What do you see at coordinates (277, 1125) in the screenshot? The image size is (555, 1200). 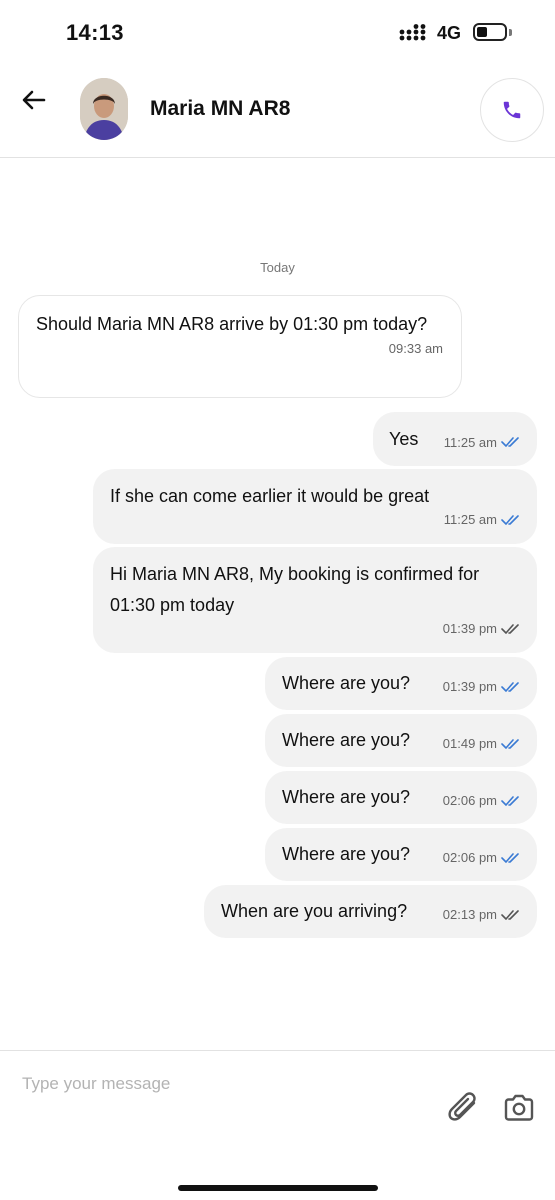 I see `message-composer` at bounding box center [277, 1125].